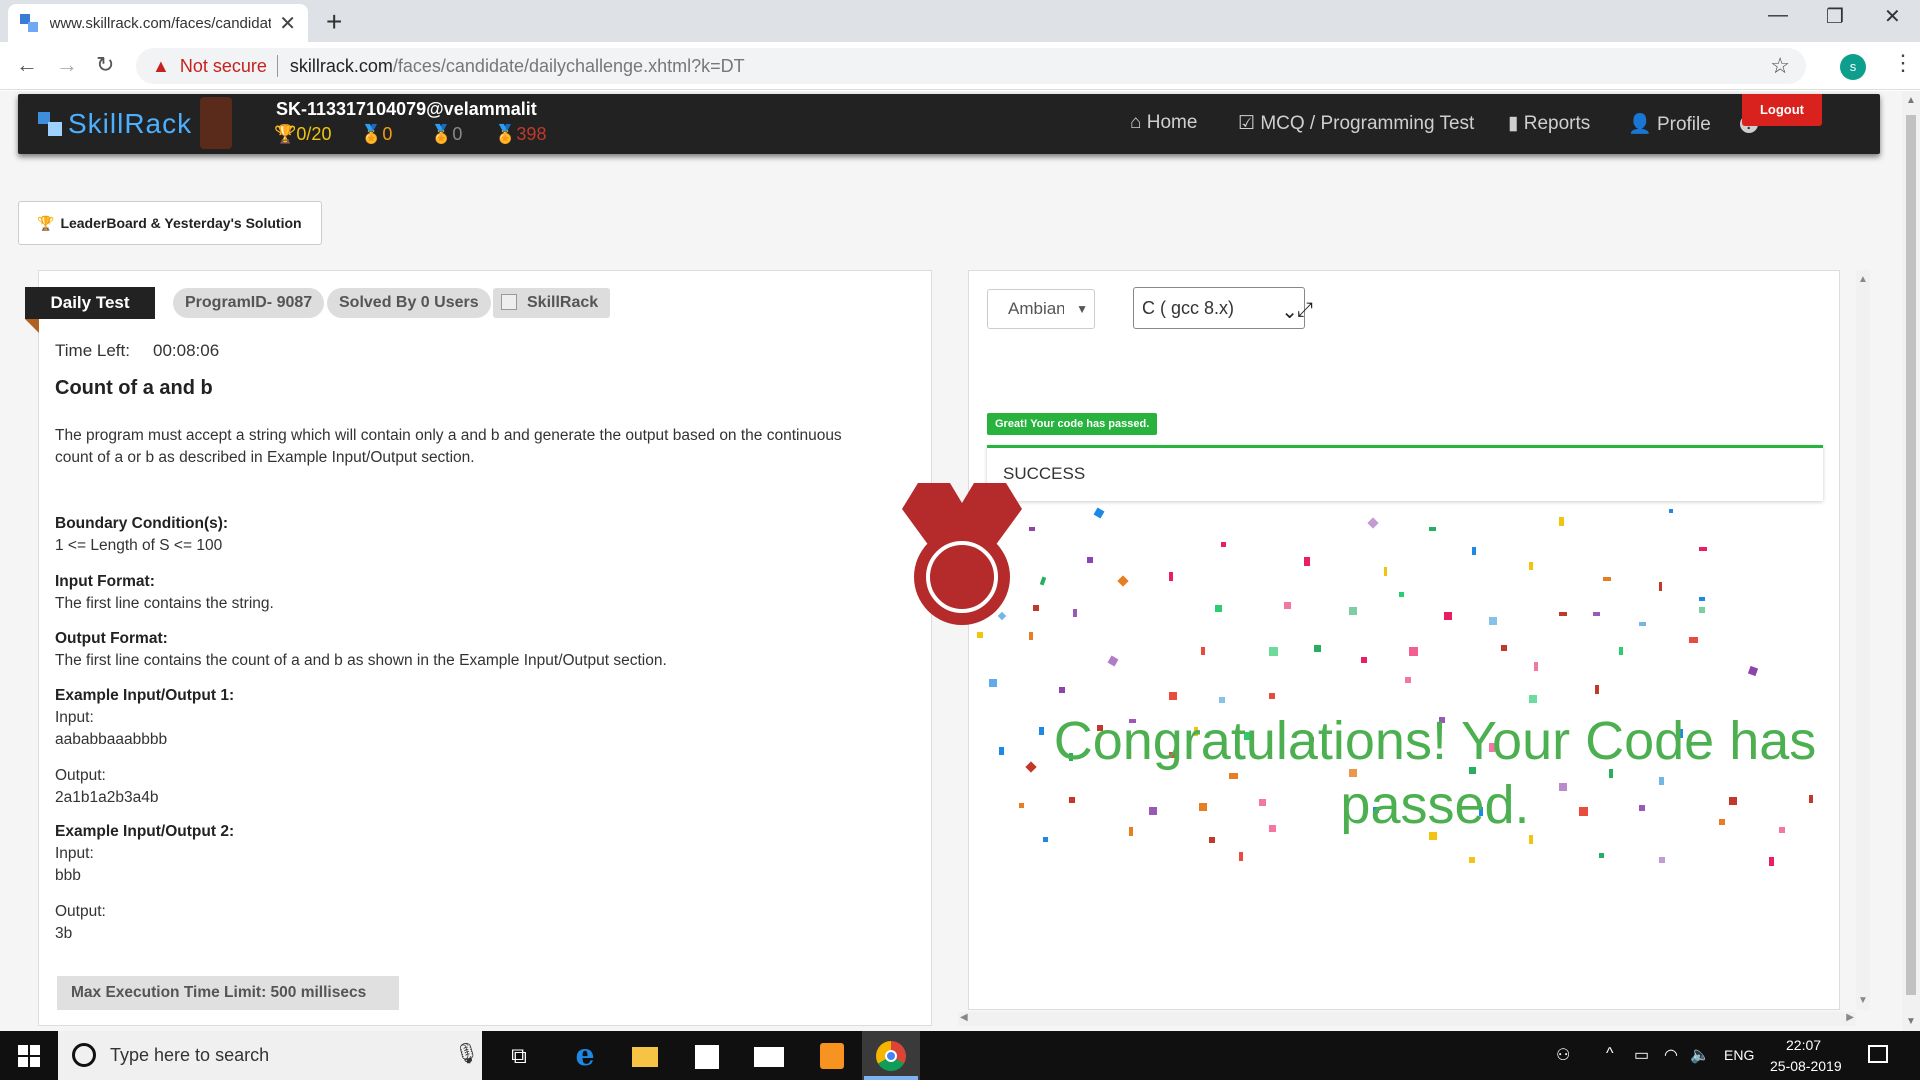  Describe the element at coordinates (90, 303) in the screenshot. I see `daily-test-badge: Daily Test` at that location.